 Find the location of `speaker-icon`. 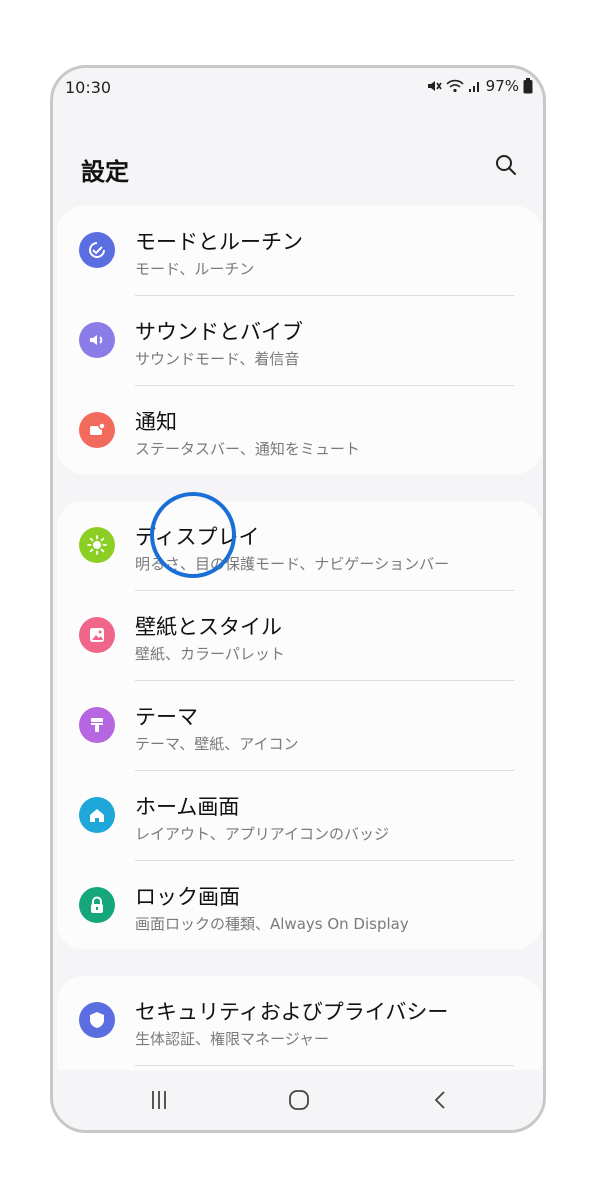

speaker-icon is located at coordinates (97, 340).